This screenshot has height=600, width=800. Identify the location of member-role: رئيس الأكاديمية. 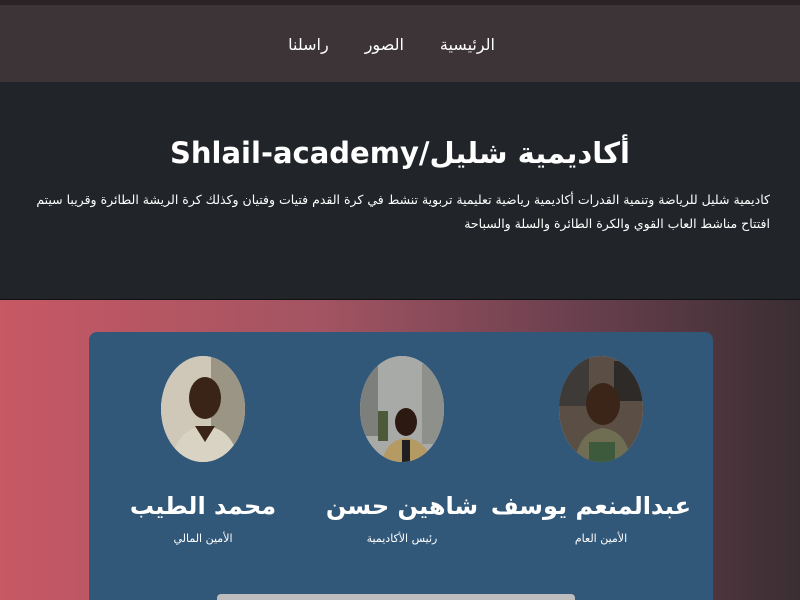
(402, 538).